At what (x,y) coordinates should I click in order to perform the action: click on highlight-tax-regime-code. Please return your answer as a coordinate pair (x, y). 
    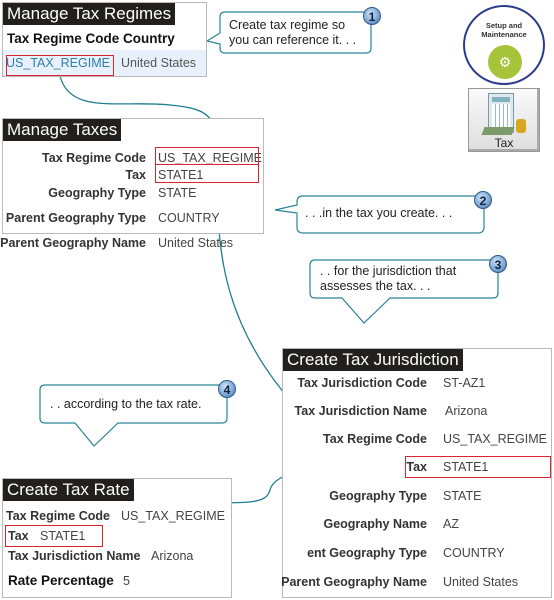
    Looking at the image, I should click on (207, 156).